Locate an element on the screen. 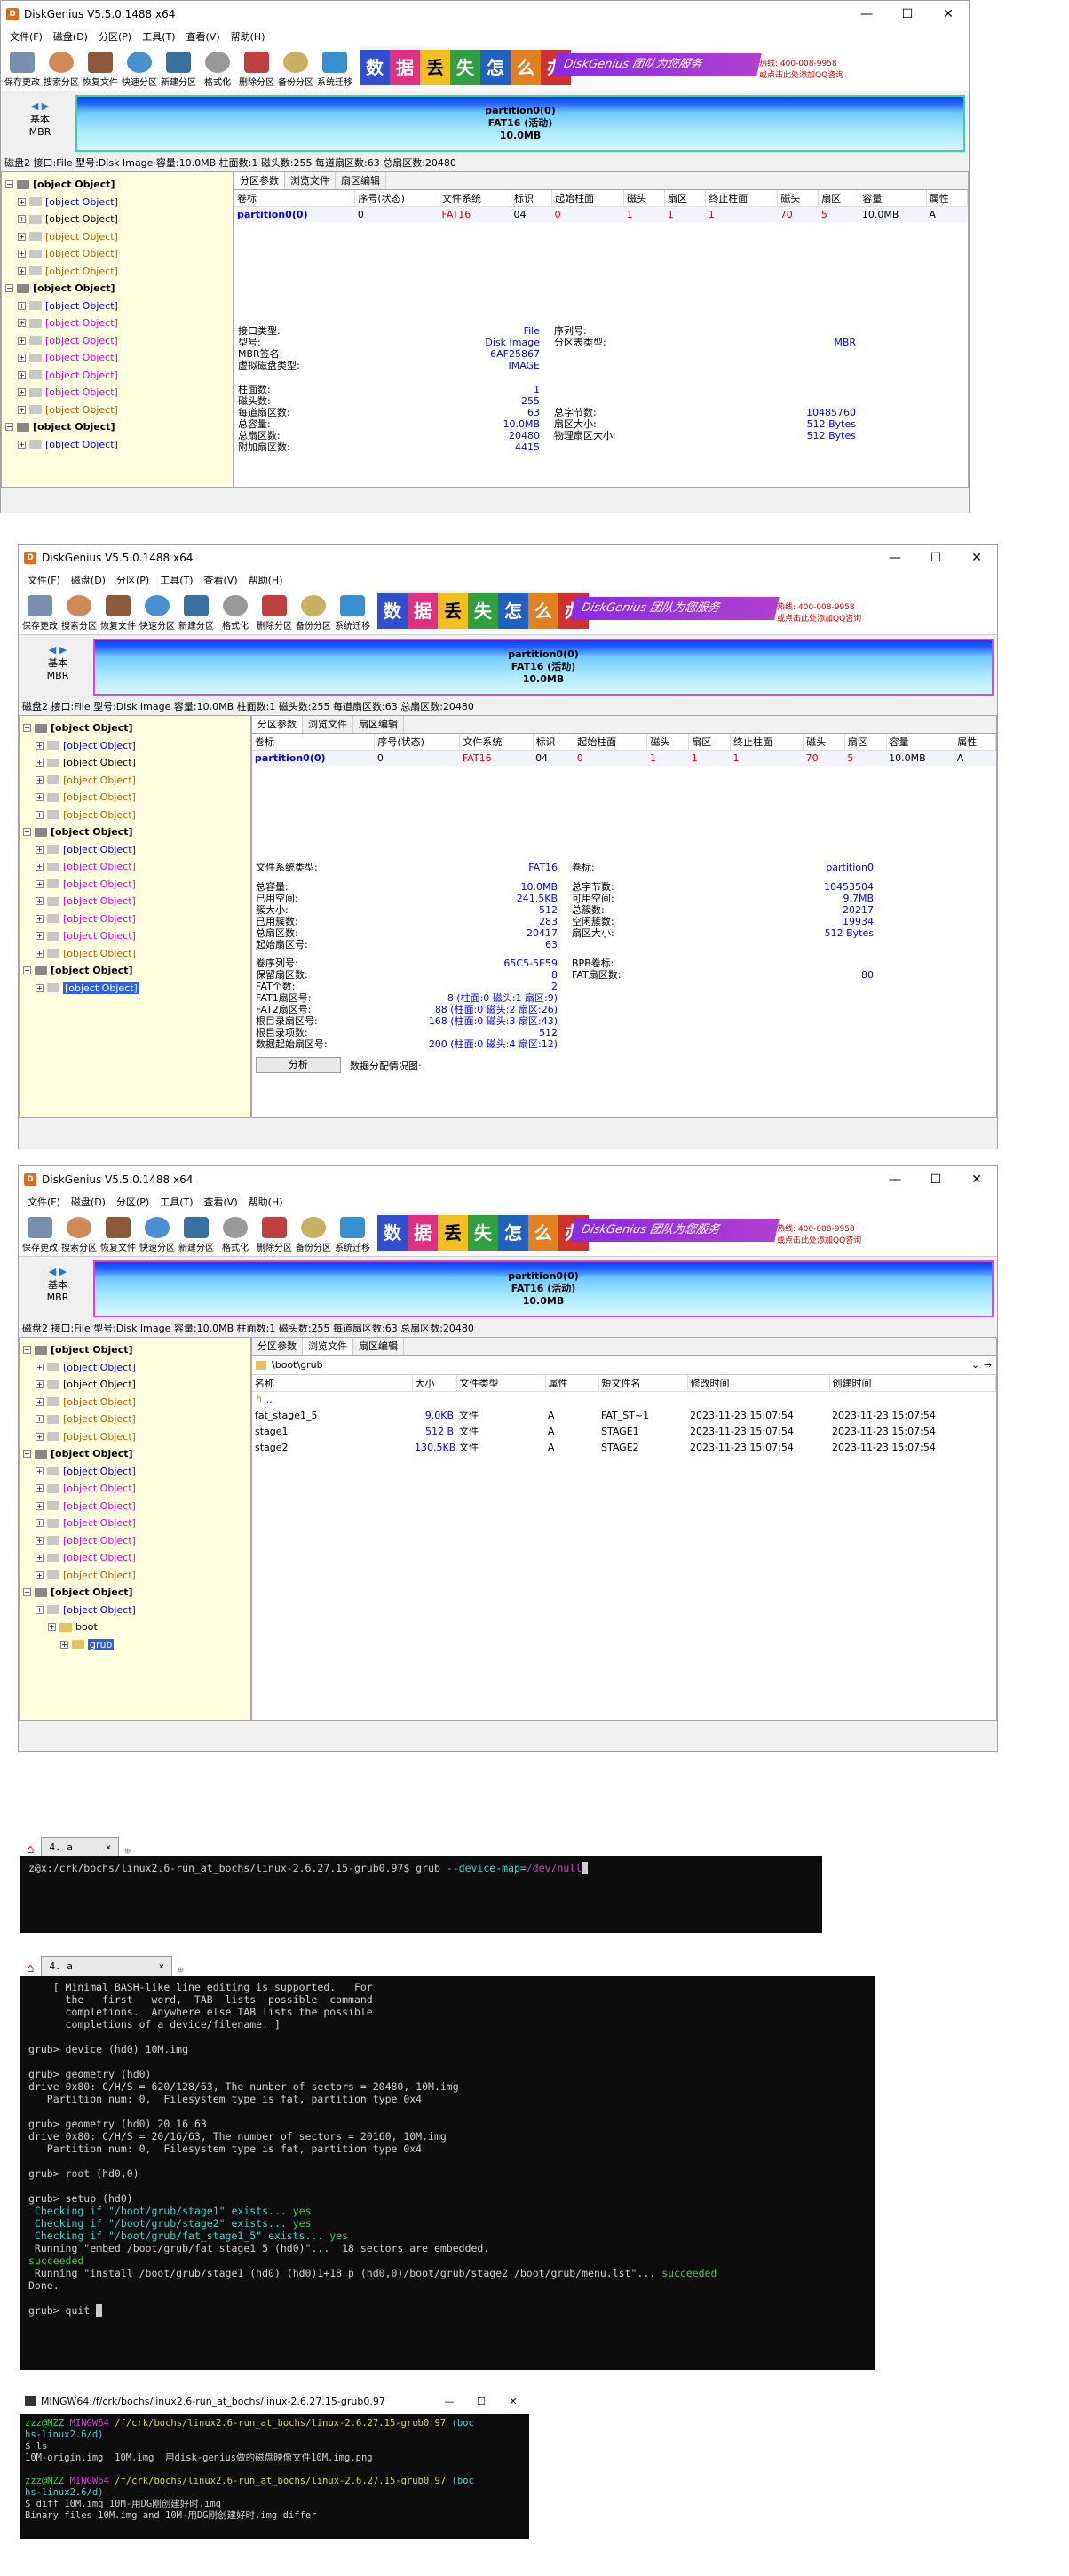 Image resolution: width=1069 pixels, height=2576 pixels. menu-disk: 磁盘(D) is located at coordinates (88, 1202).